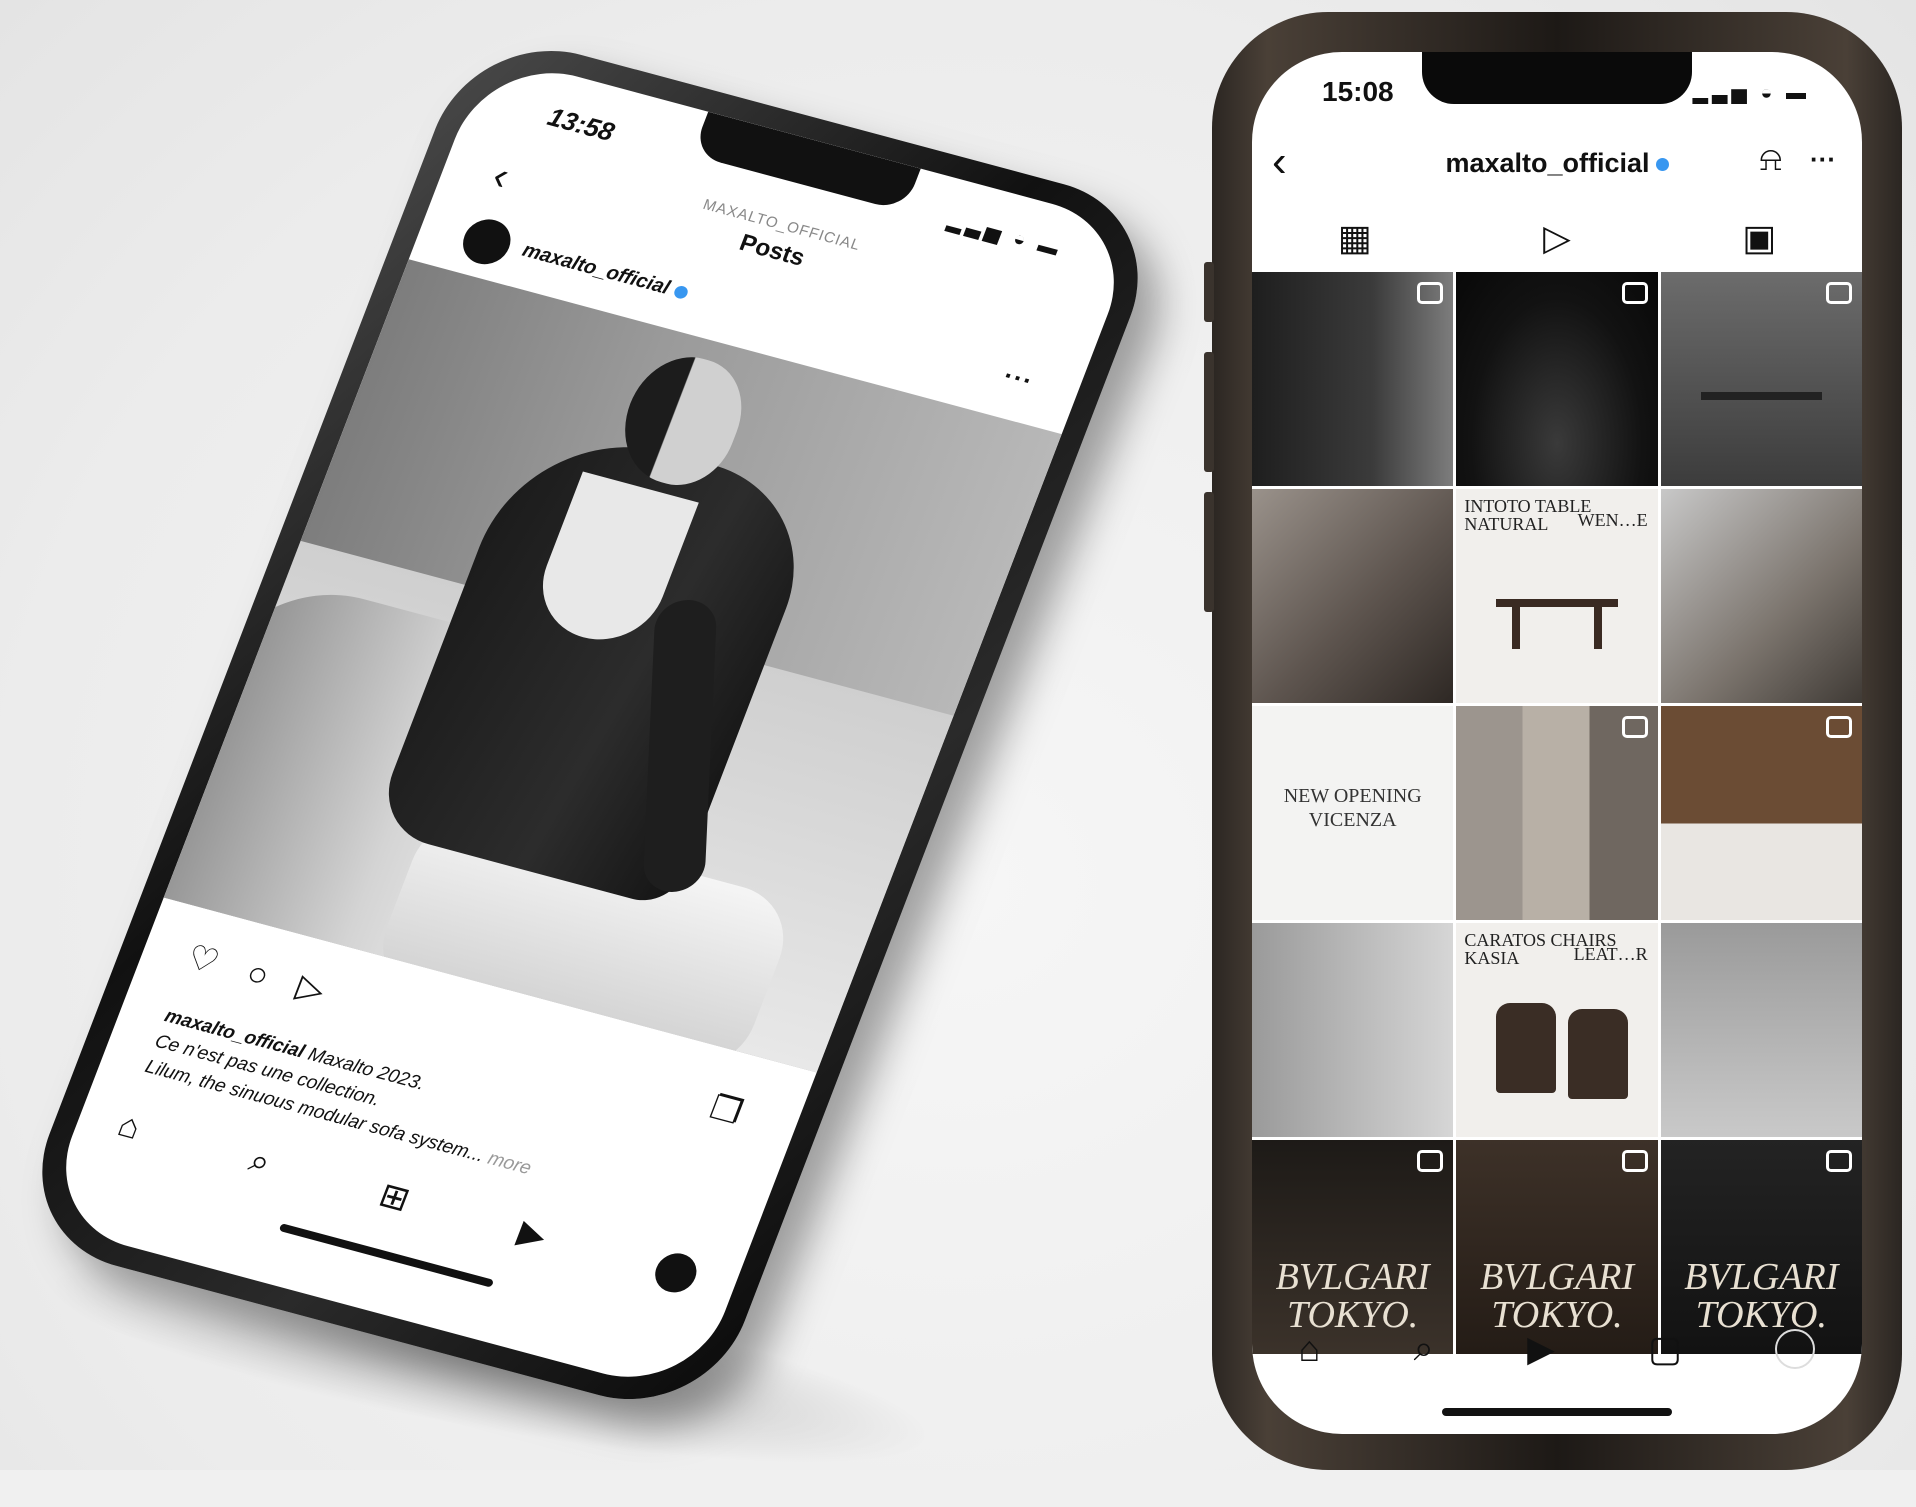 The height and width of the screenshot is (1507, 1916). Describe the element at coordinates (1761, 396) in the screenshot. I see `photo-table` at that location.